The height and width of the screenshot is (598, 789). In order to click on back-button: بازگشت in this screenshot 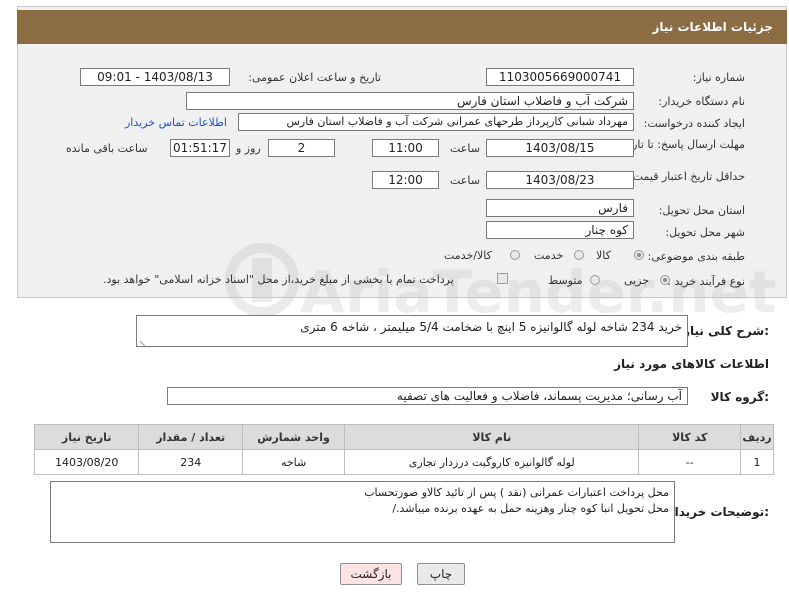, I will do `click(371, 574)`.